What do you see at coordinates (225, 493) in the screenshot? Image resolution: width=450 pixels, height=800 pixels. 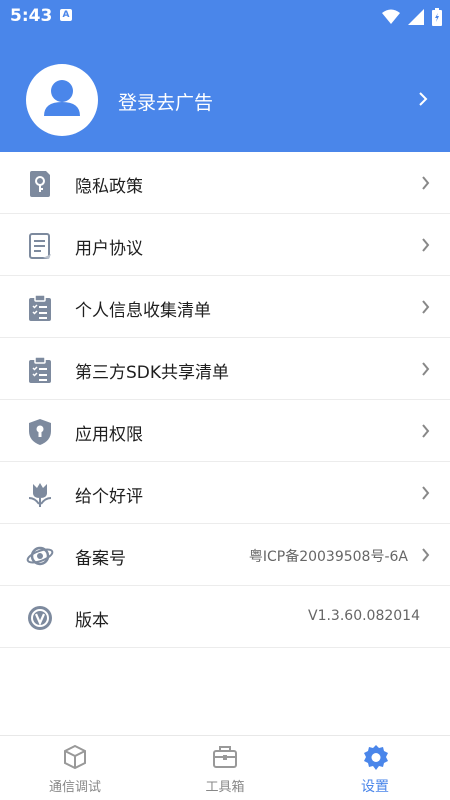 I see `menu-item-rate-app: 给个好评` at bounding box center [225, 493].